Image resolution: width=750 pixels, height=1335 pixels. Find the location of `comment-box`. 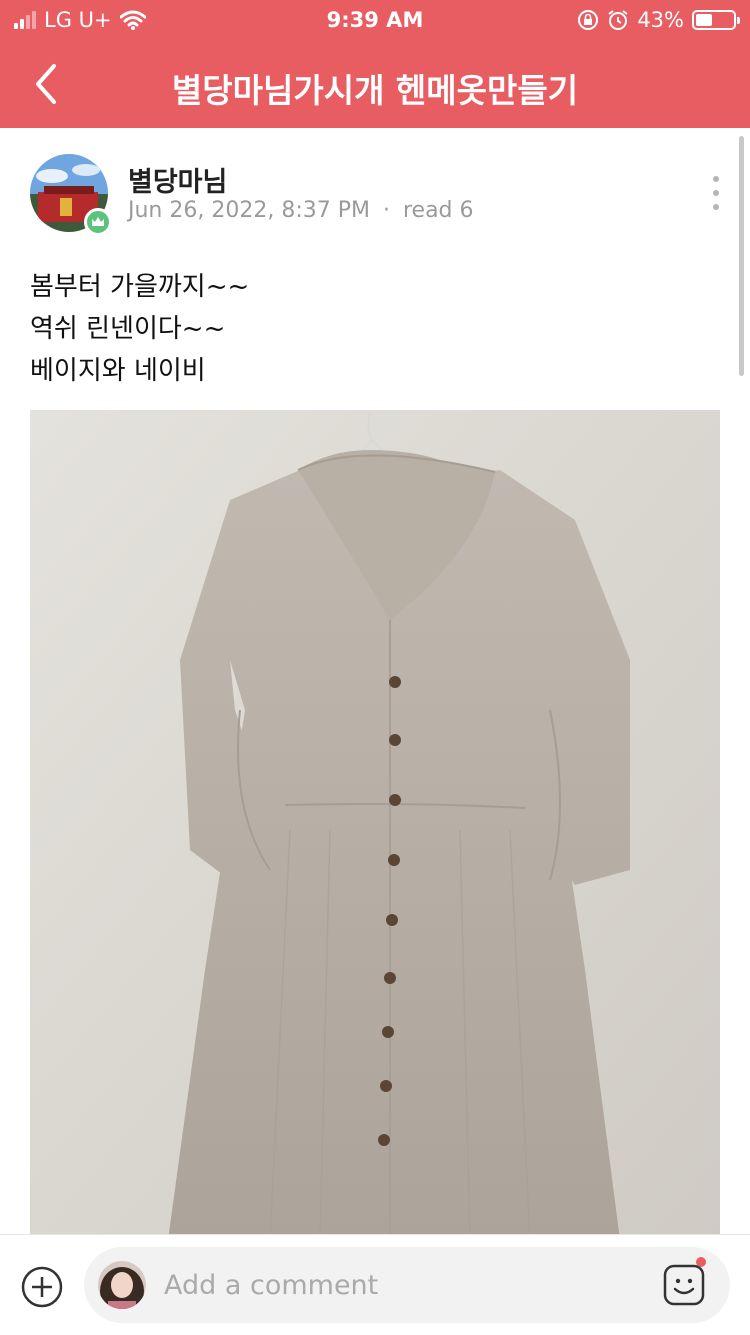

comment-box is located at coordinates (407, 1285).